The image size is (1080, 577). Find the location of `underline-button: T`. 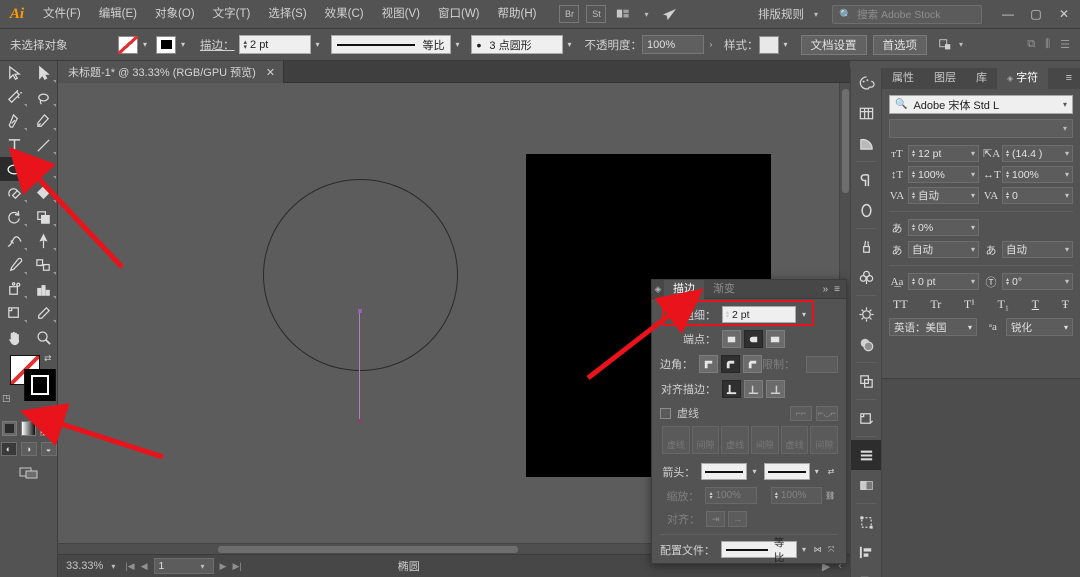

underline-button: T is located at coordinates (1035, 304).